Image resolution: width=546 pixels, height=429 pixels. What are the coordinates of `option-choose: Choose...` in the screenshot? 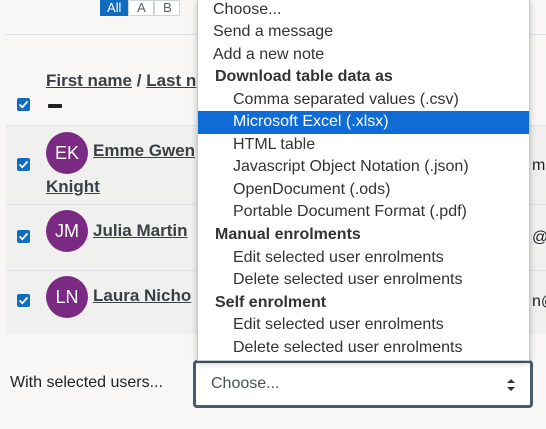 It's located at (363, 10).